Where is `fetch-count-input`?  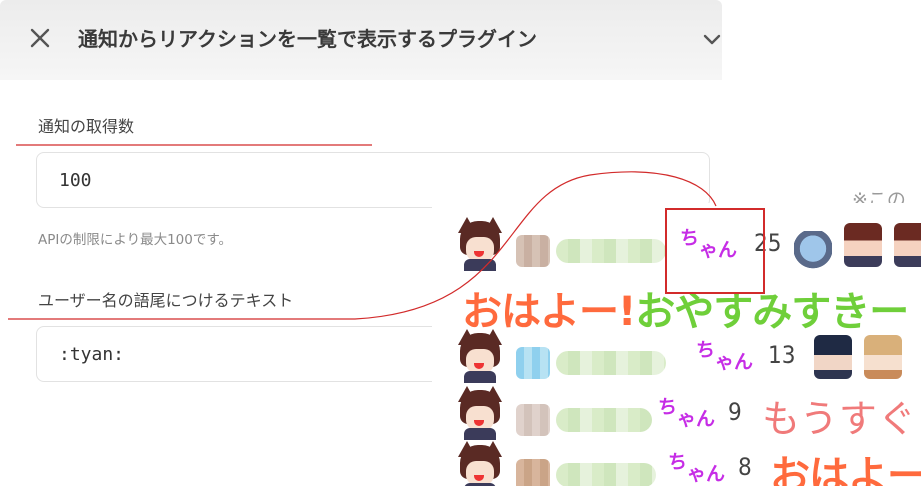
fetch-count-input is located at coordinates (373, 180).